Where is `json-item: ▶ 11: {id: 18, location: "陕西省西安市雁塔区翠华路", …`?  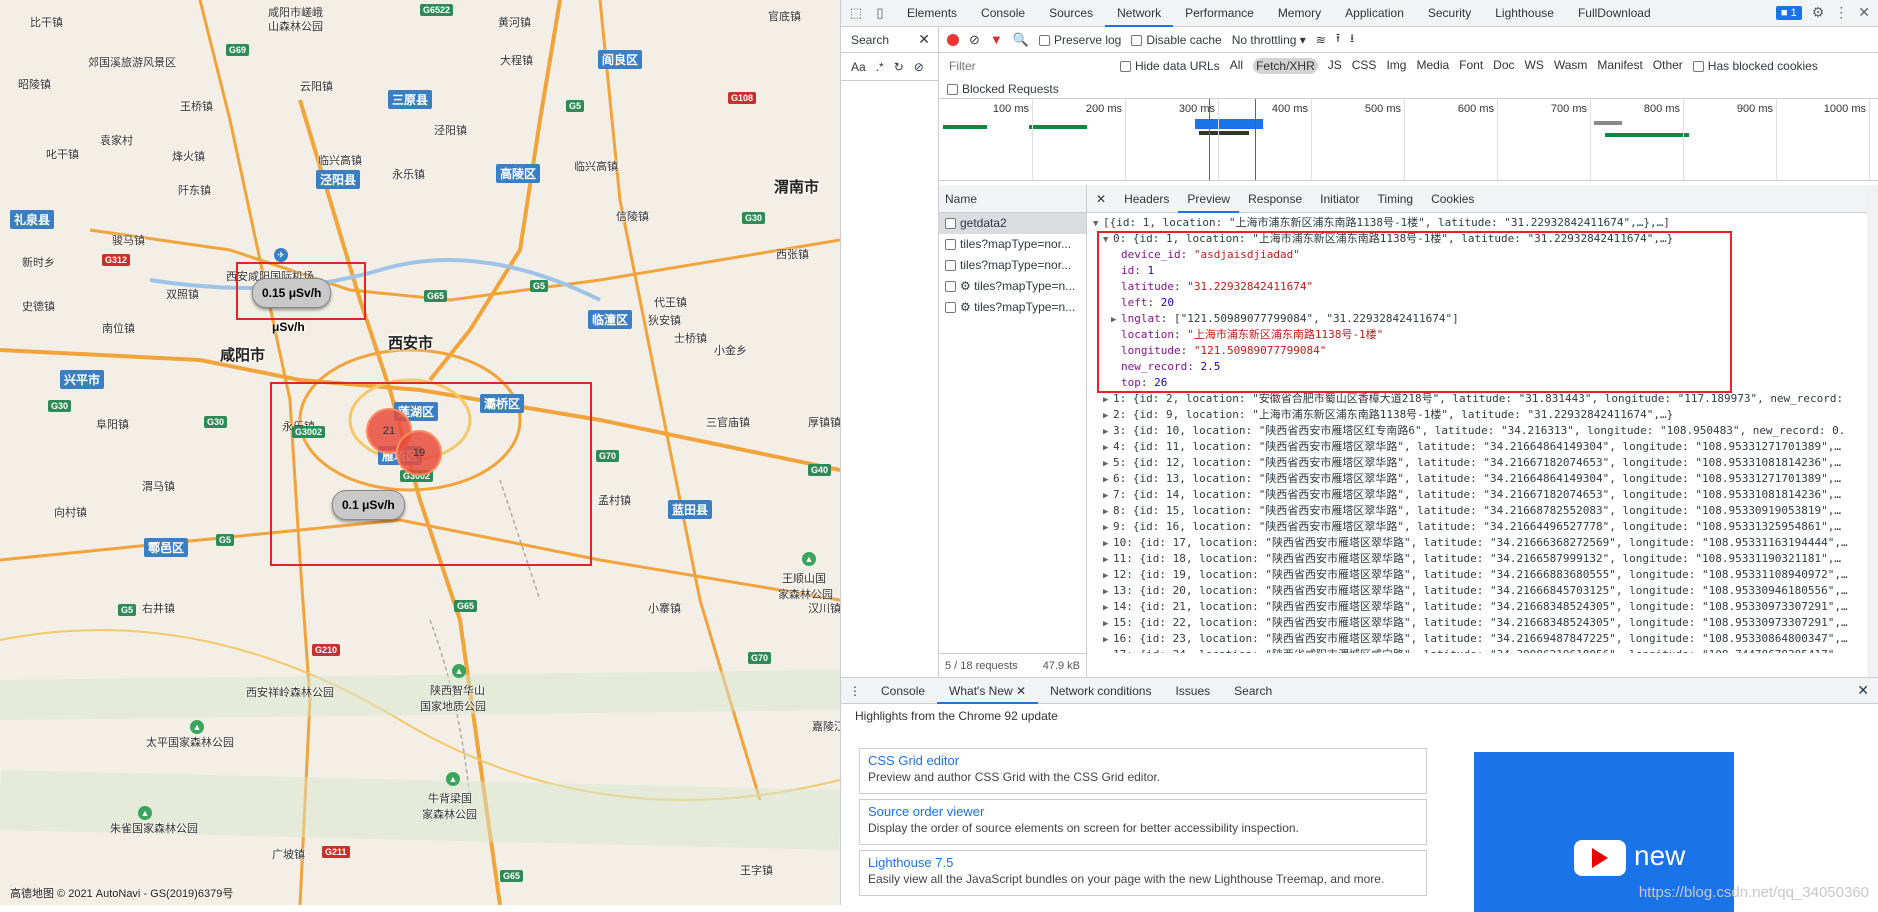
json-item: ▶ 11: {id: 18, location: "陕西省西安市雁塔区翠华路", … is located at coordinates (1485, 559).